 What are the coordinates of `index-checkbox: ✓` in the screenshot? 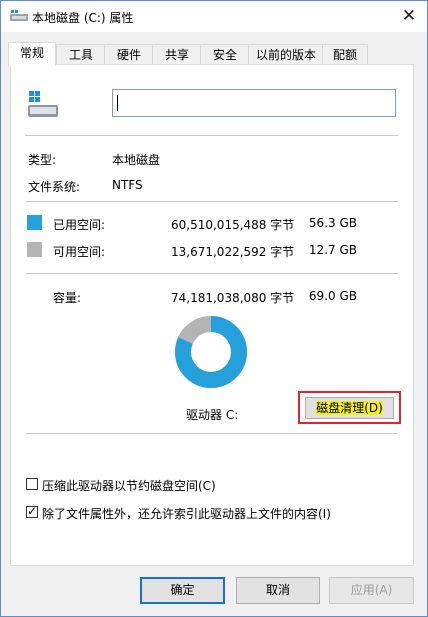 It's located at (32, 511).